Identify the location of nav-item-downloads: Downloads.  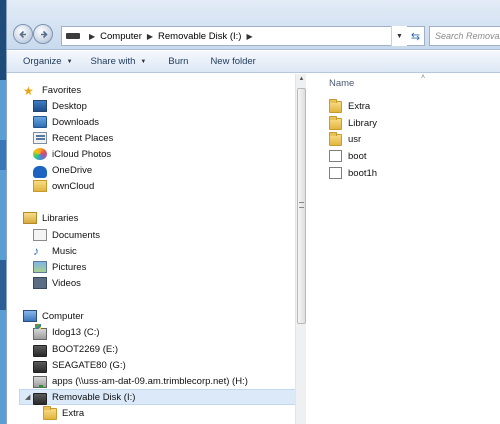
(66, 122).